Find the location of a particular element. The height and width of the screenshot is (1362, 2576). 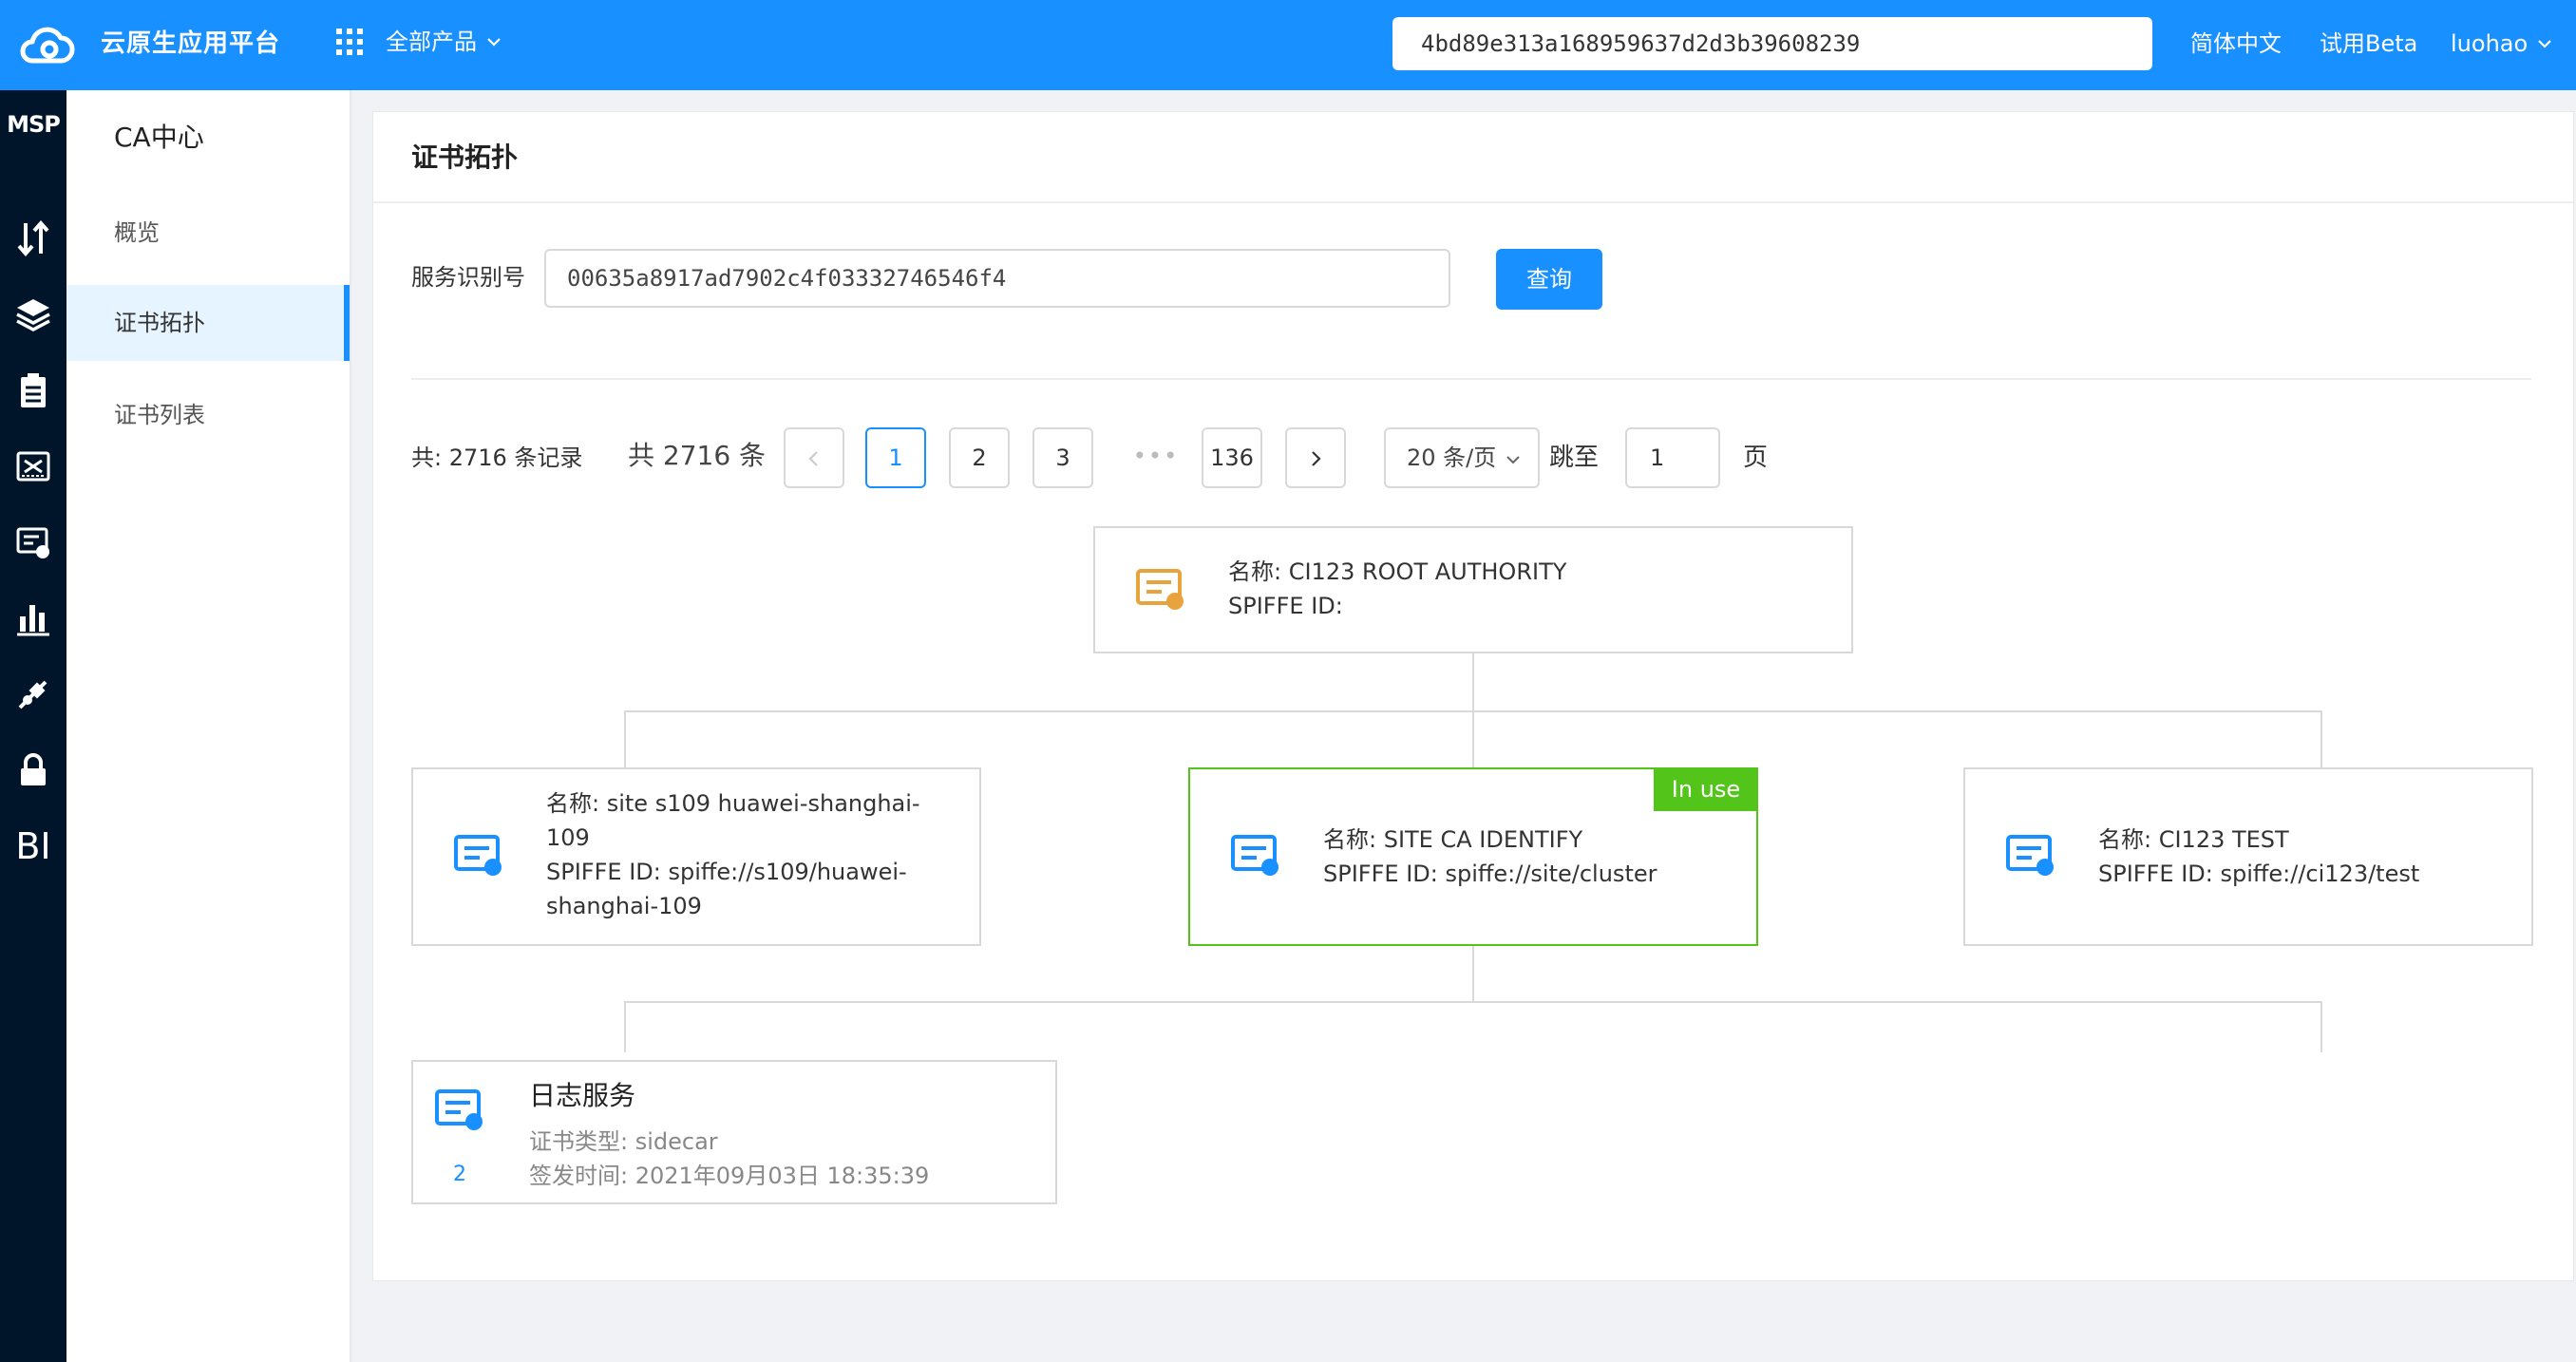

page-button-3: 3 is located at coordinates (1062, 457).